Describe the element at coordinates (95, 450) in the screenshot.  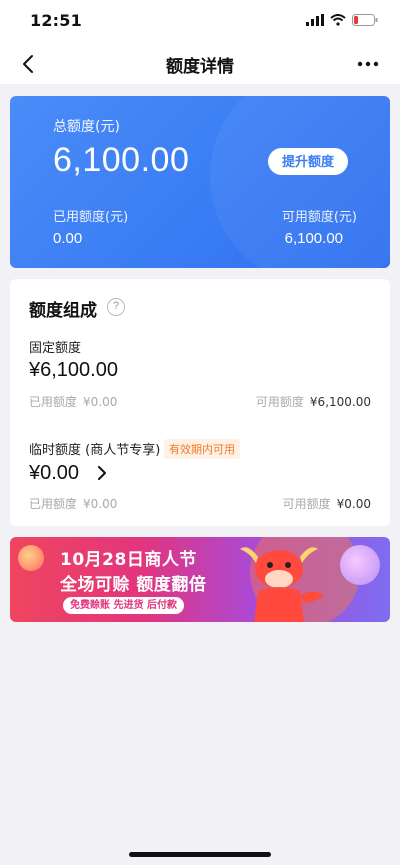
I see `temporary-quota-label: 临时额度 (商人节专享)` at that location.